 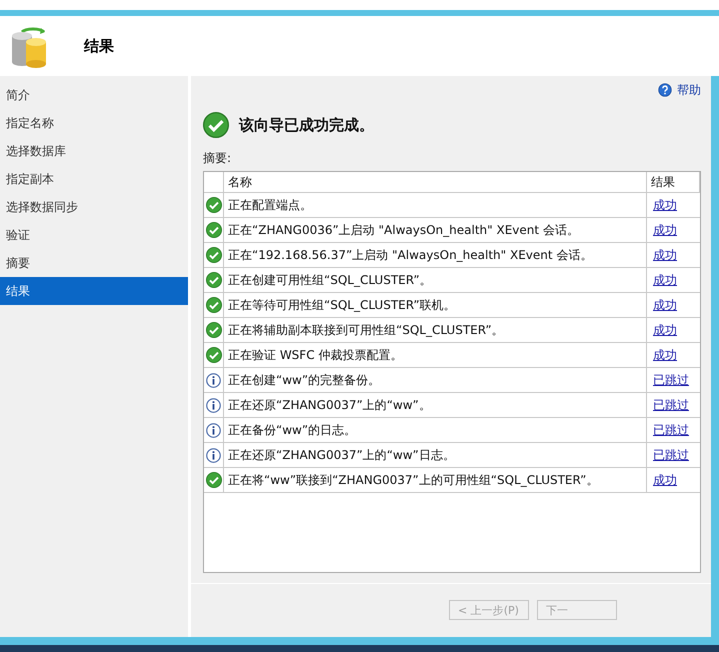 What do you see at coordinates (94, 123) in the screenshot?
I see `sidebar-item: 指定名称` at bounding box center [94, 123].